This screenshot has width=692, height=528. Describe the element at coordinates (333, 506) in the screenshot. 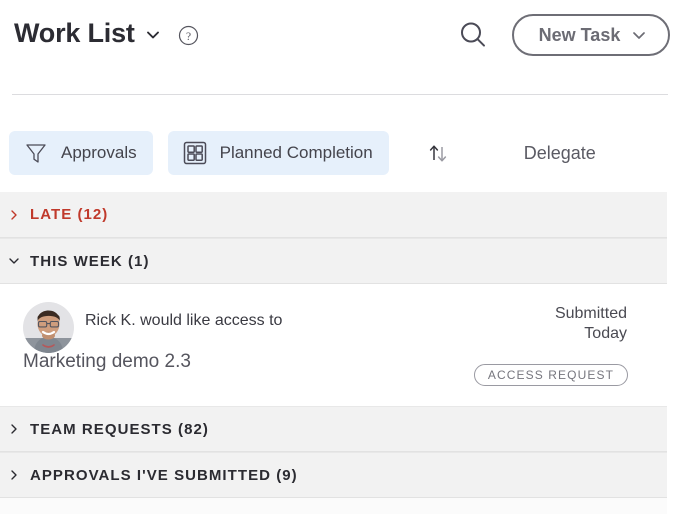

I see `list-bottom-spacer` at that location.